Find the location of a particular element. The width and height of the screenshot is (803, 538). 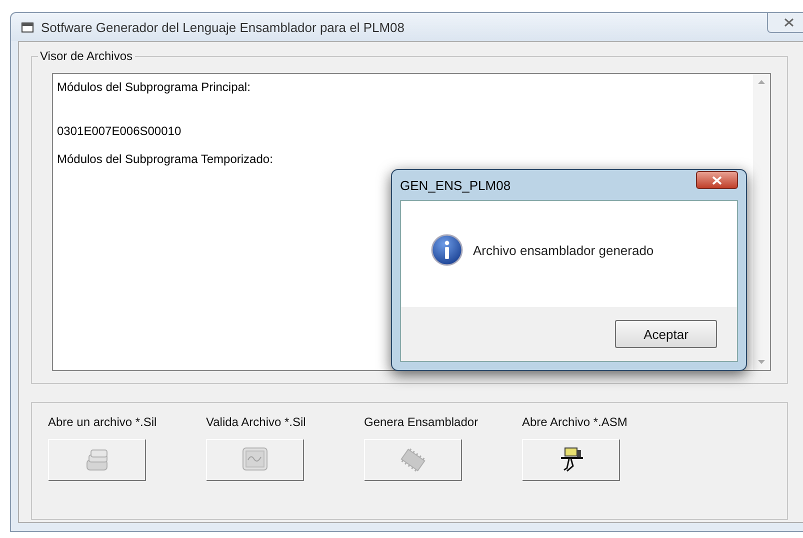

info-icon is located at coordinates (447, 250).